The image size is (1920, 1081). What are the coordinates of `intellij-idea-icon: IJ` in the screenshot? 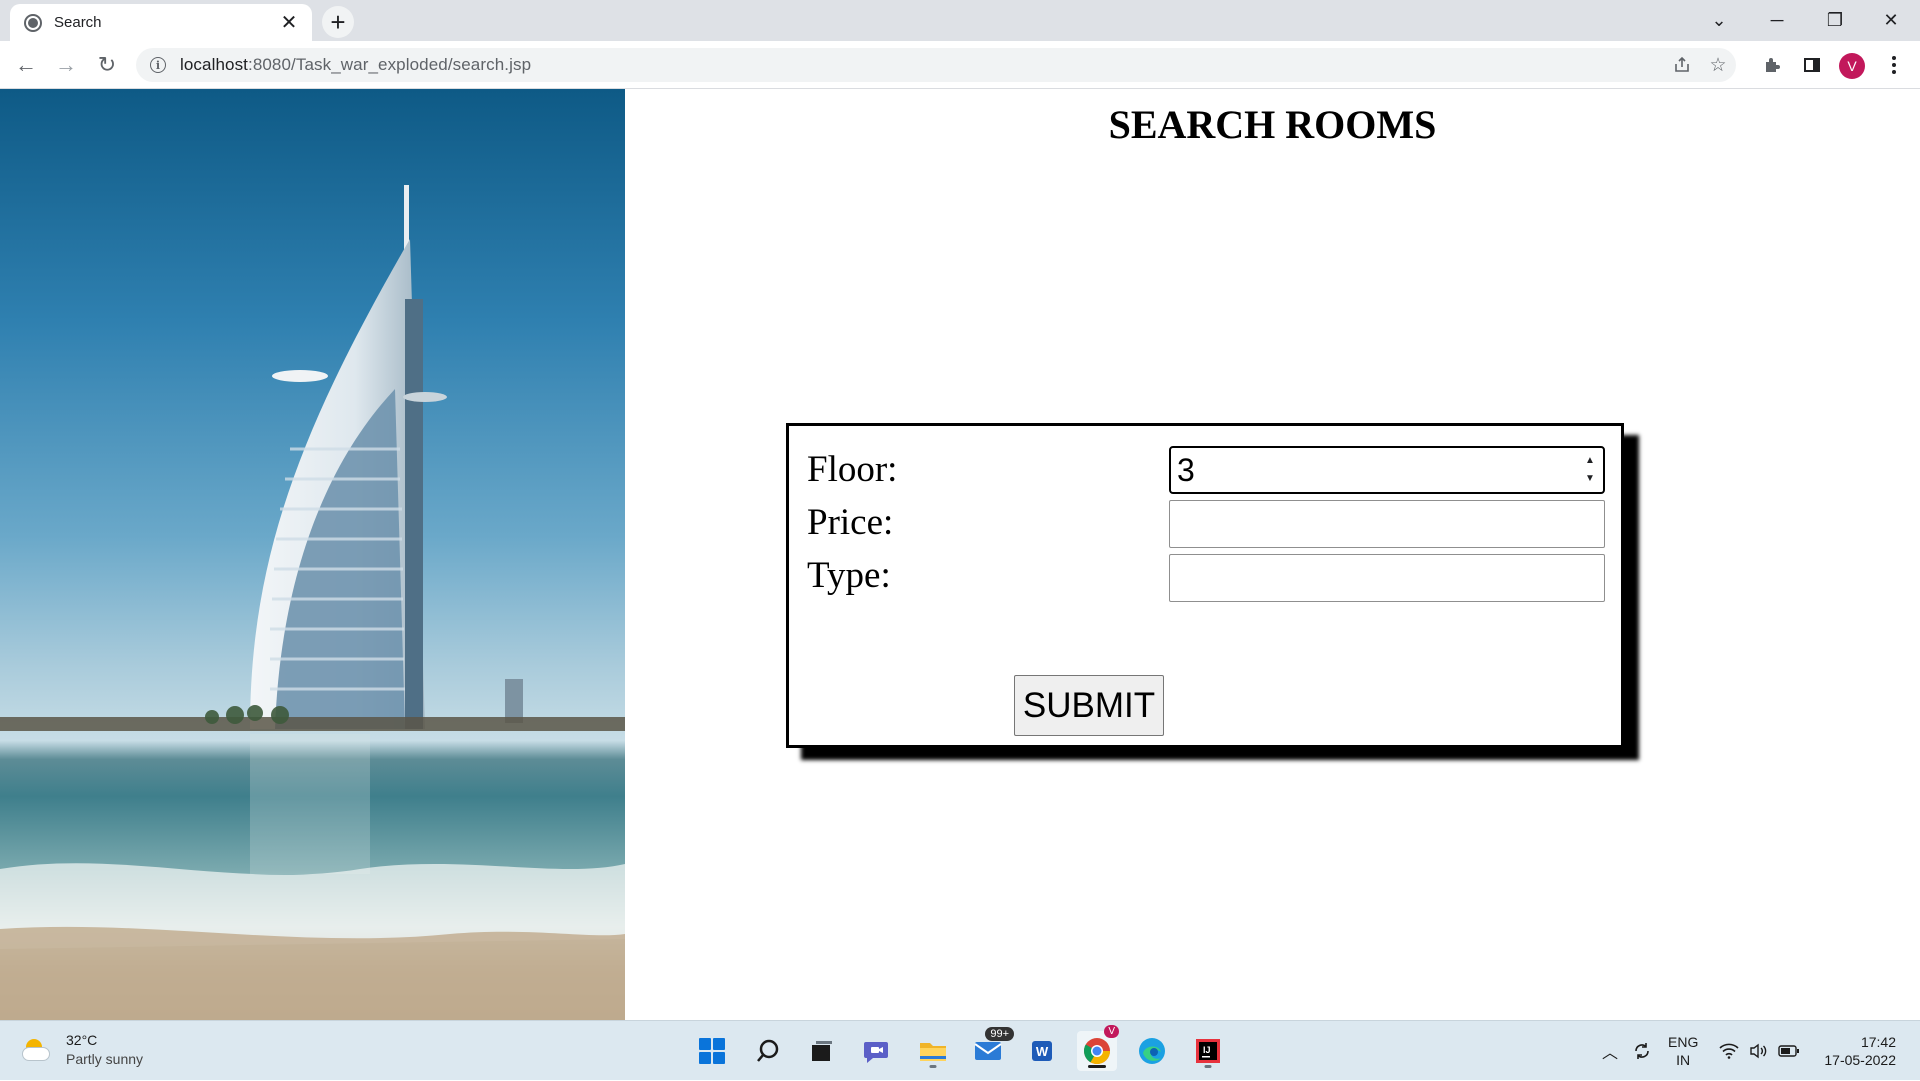 It's located at (1208, 1051).